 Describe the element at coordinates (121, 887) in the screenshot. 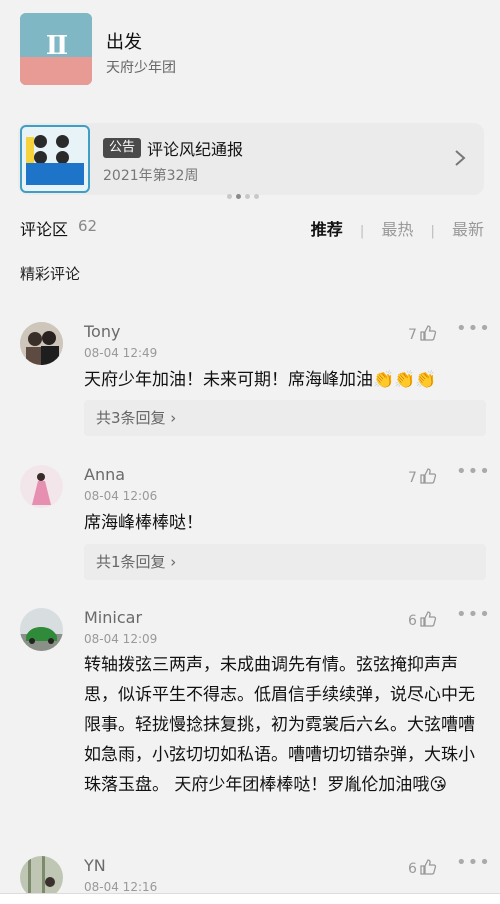

I see `comment-time: 08-04 12:16` at that location.